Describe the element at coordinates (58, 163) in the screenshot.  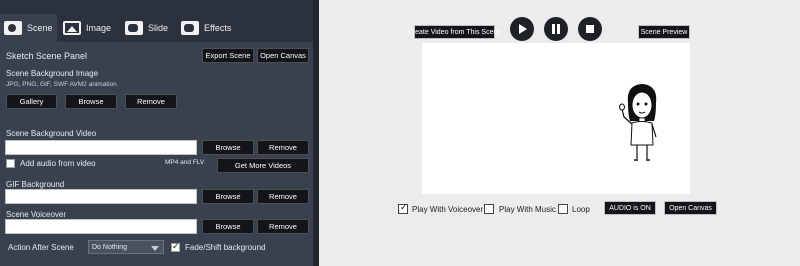
I see `add-audio-label: Add audio from video` at that location.